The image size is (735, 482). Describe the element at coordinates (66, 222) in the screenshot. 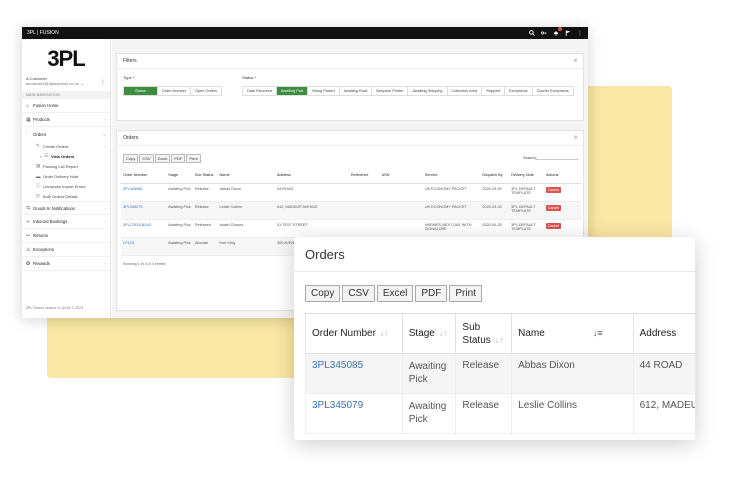

I see `sidebar-item-inbound-bookings: ➢ Inbound Bookings ‹` at that location.